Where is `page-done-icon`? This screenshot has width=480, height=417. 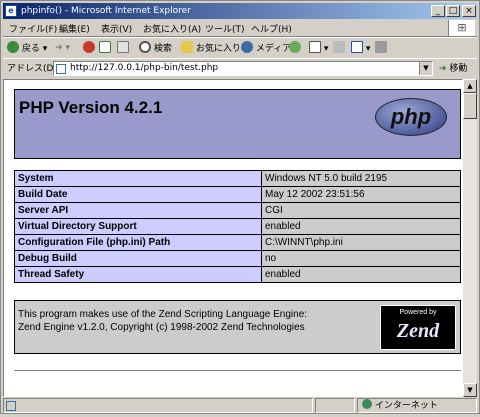
page-done-icon is located at coordinates (11, 406).